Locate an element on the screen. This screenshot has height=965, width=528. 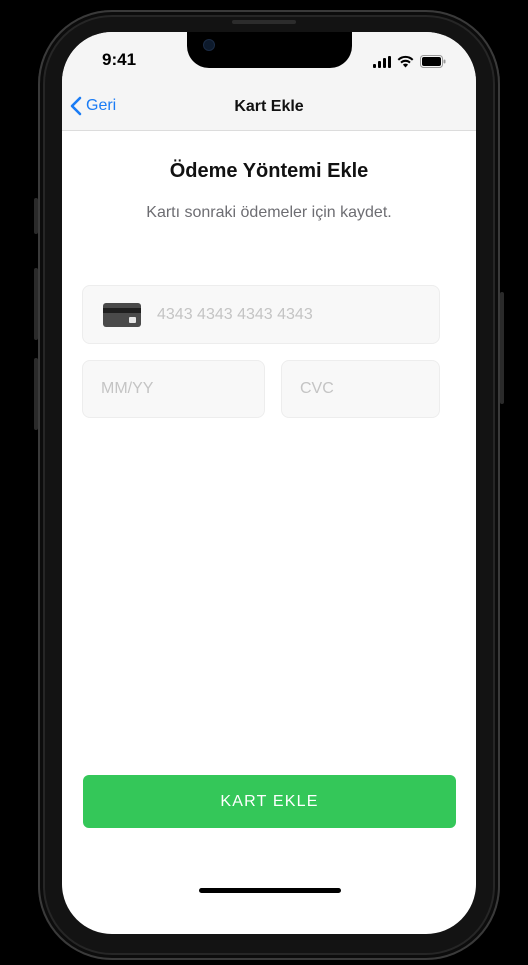
speaker-grill is located at coordinates (264, 22).